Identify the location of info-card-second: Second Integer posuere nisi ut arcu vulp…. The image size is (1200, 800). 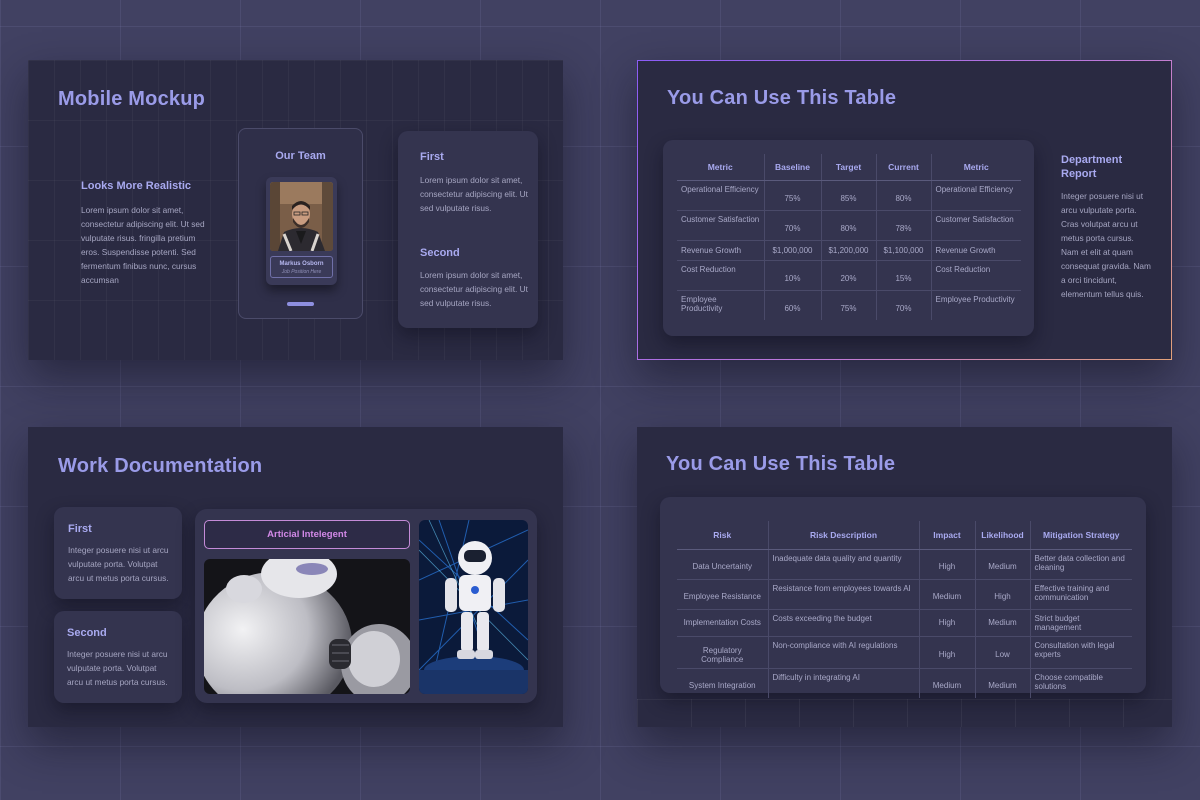
(118, 657).